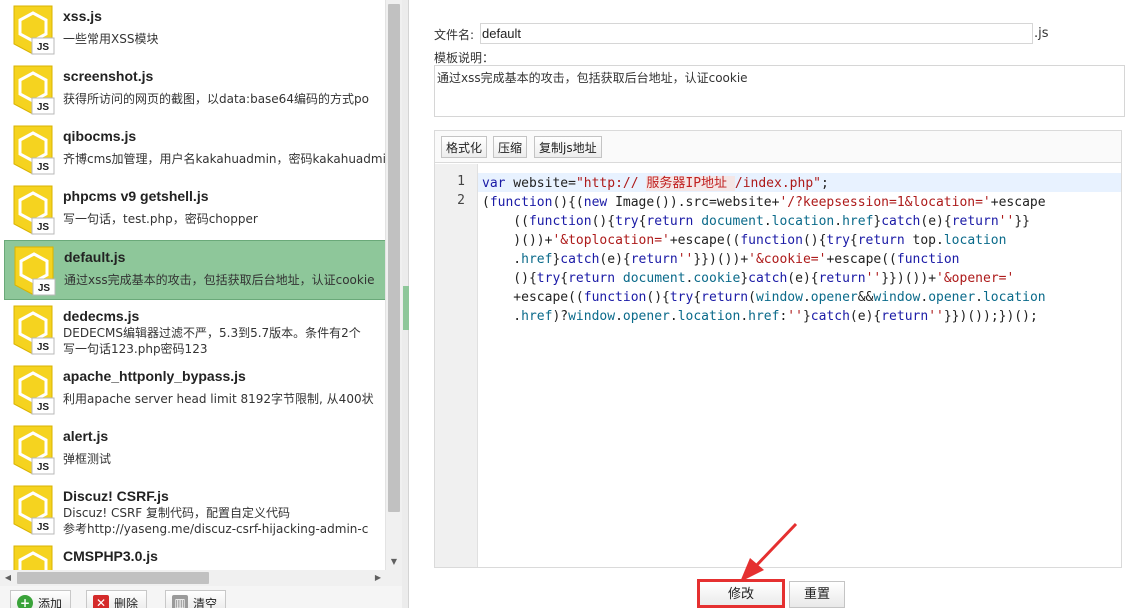 The image size is (1147, 608). Describe the element at coordinates (568, 147) in the screenshot. I see `copy-js-url-button: 复制js地址` at that location.